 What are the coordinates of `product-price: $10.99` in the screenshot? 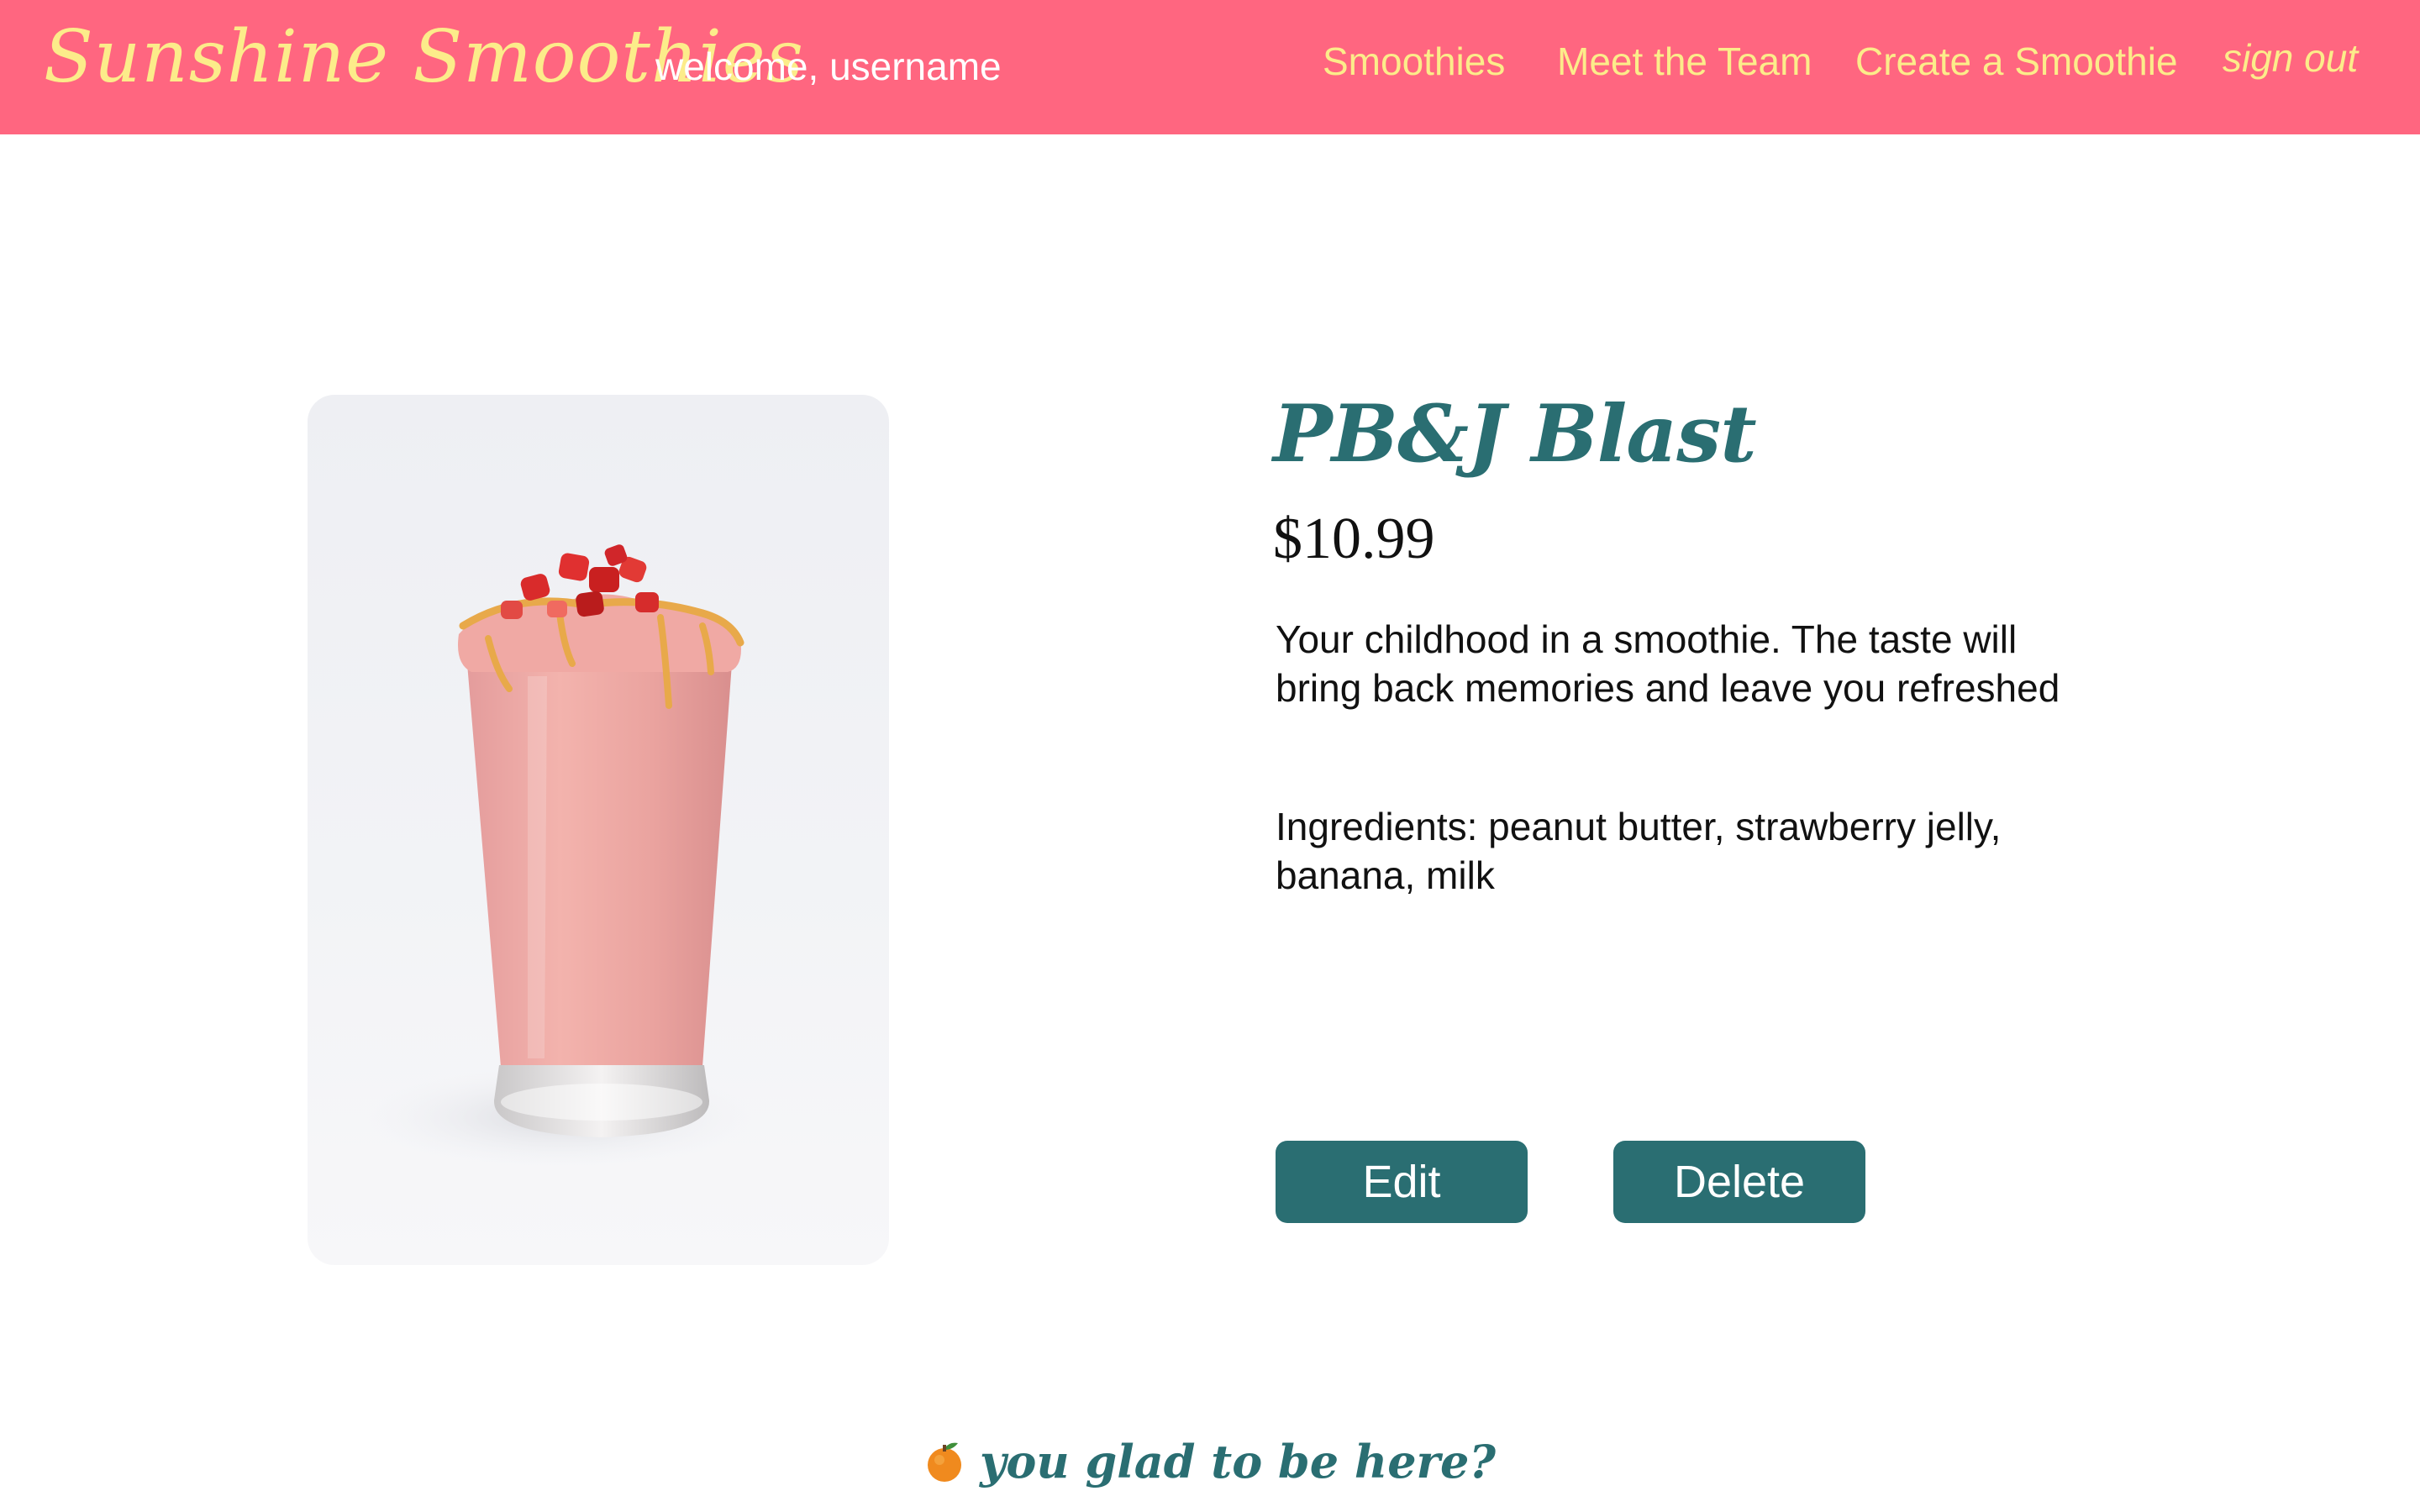 It's located at (1354, 539).